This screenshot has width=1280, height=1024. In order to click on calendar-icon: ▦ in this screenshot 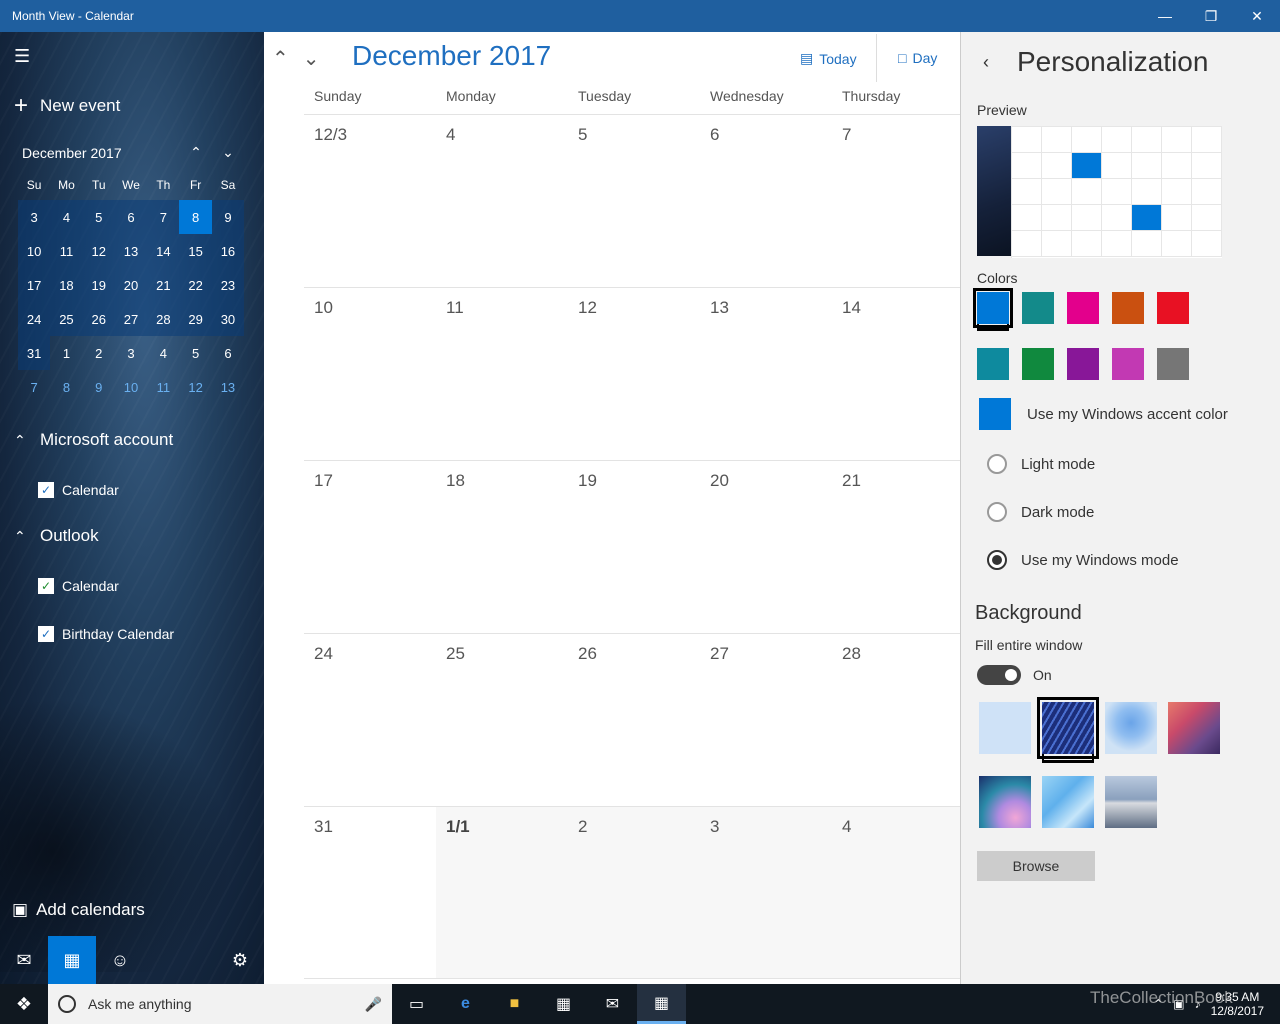, I will do `click(72, 960)`.